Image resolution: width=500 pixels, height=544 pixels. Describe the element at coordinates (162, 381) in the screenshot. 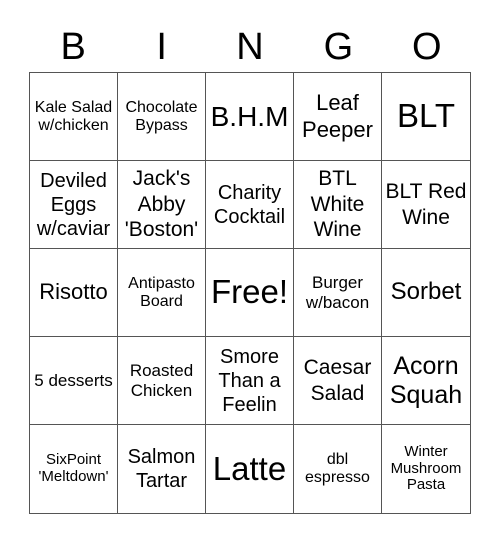

I see `bingo-cell: Roasted Chicken` at that location.